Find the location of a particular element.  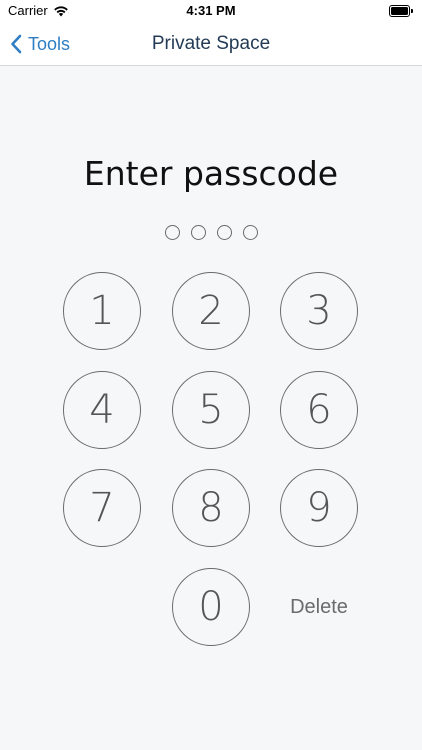

status-bar: Carrier 4:31 PM is located at coordinates (211, 11).